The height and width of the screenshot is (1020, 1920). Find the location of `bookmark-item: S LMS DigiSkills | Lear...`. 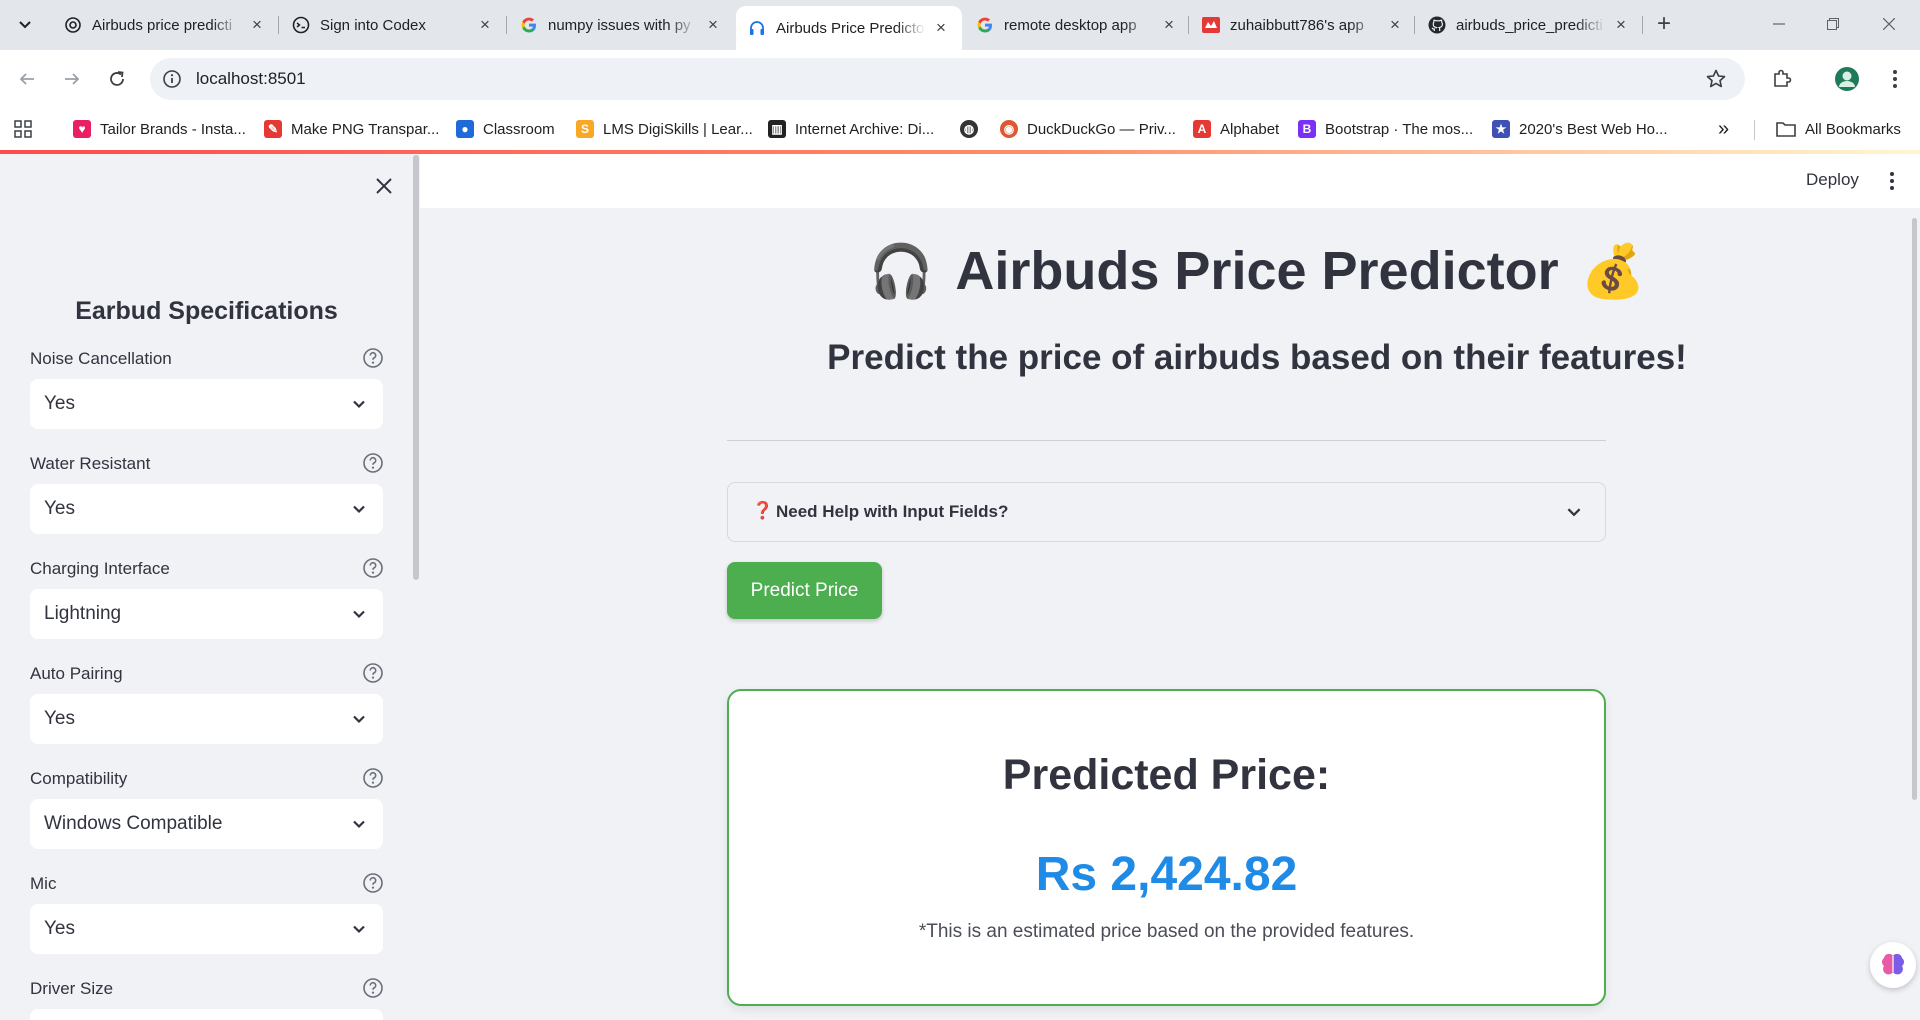

bookmark-item: S LMS DigiSkills | Lear... is located at coordinates (664, 129).